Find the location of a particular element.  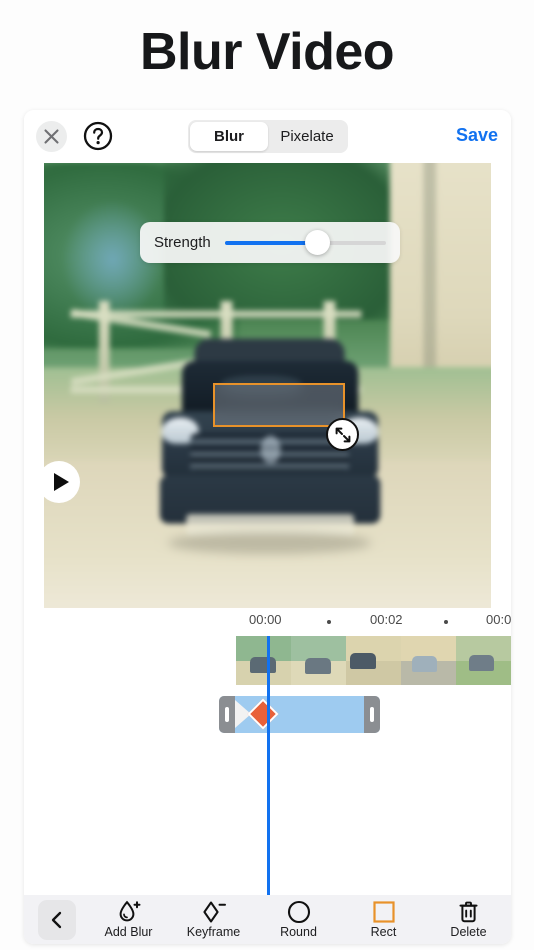

play-button is located at coordinates (59, 482).